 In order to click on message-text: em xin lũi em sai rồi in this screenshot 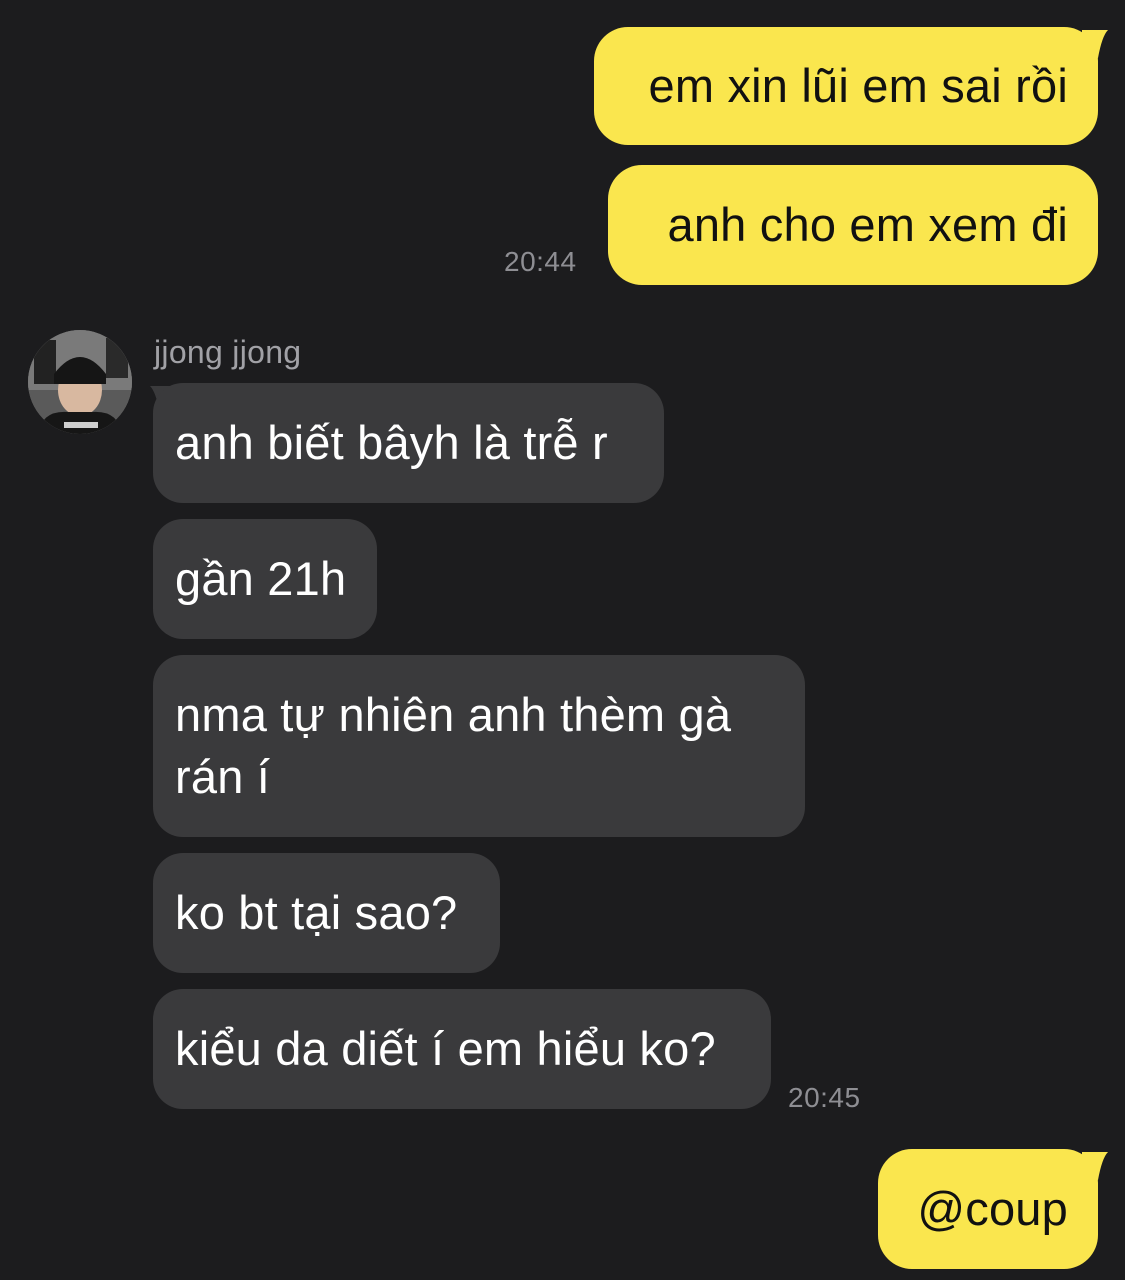, I will do `click(858, 85)`.